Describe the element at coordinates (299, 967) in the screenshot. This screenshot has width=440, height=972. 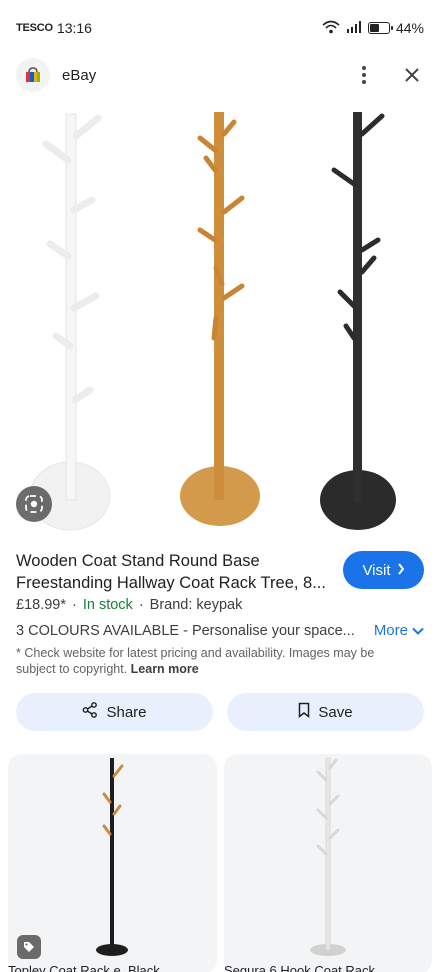
I see `related-caption: Segura 6 Hook Coat Rack` at that location.